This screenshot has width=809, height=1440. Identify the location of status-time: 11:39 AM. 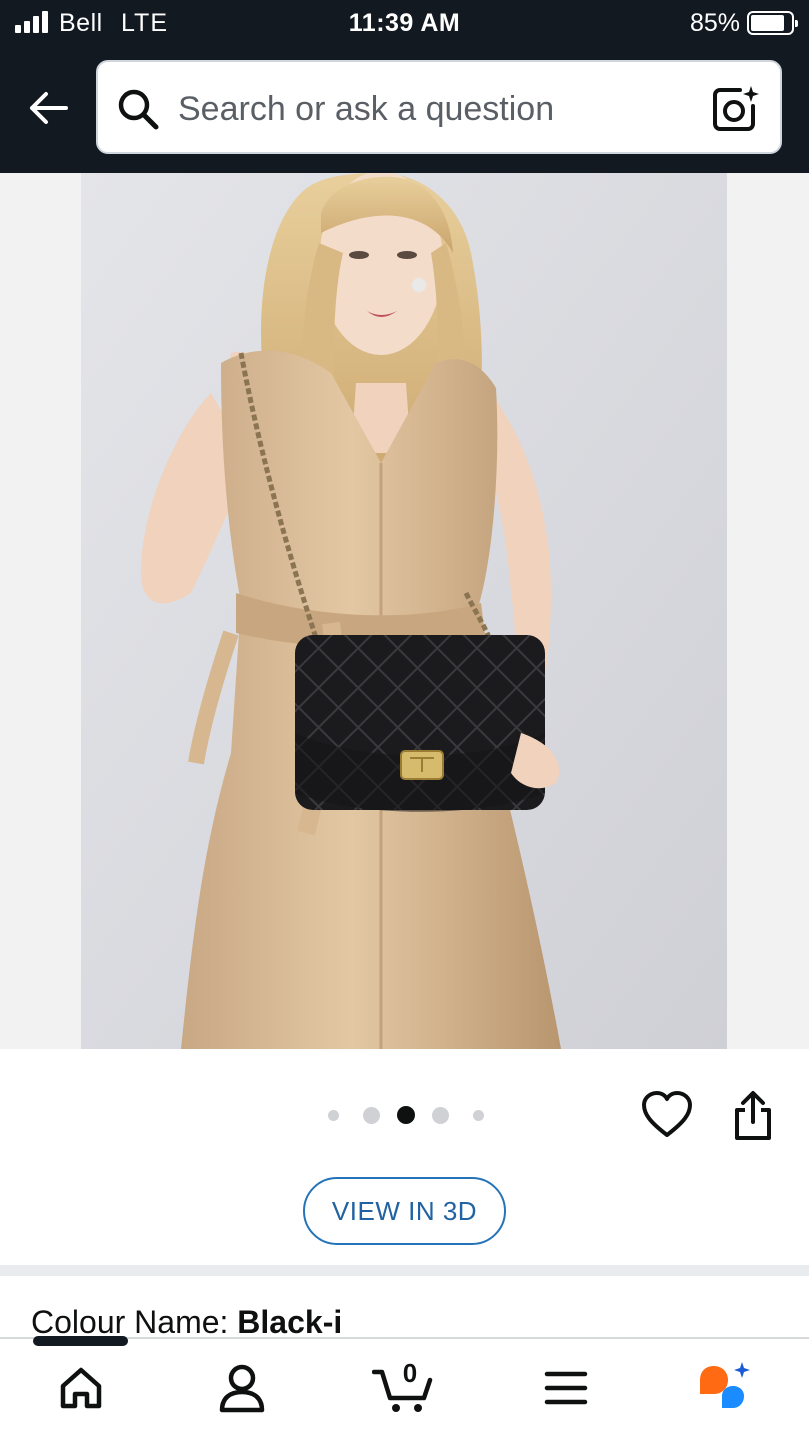
(404, 23).